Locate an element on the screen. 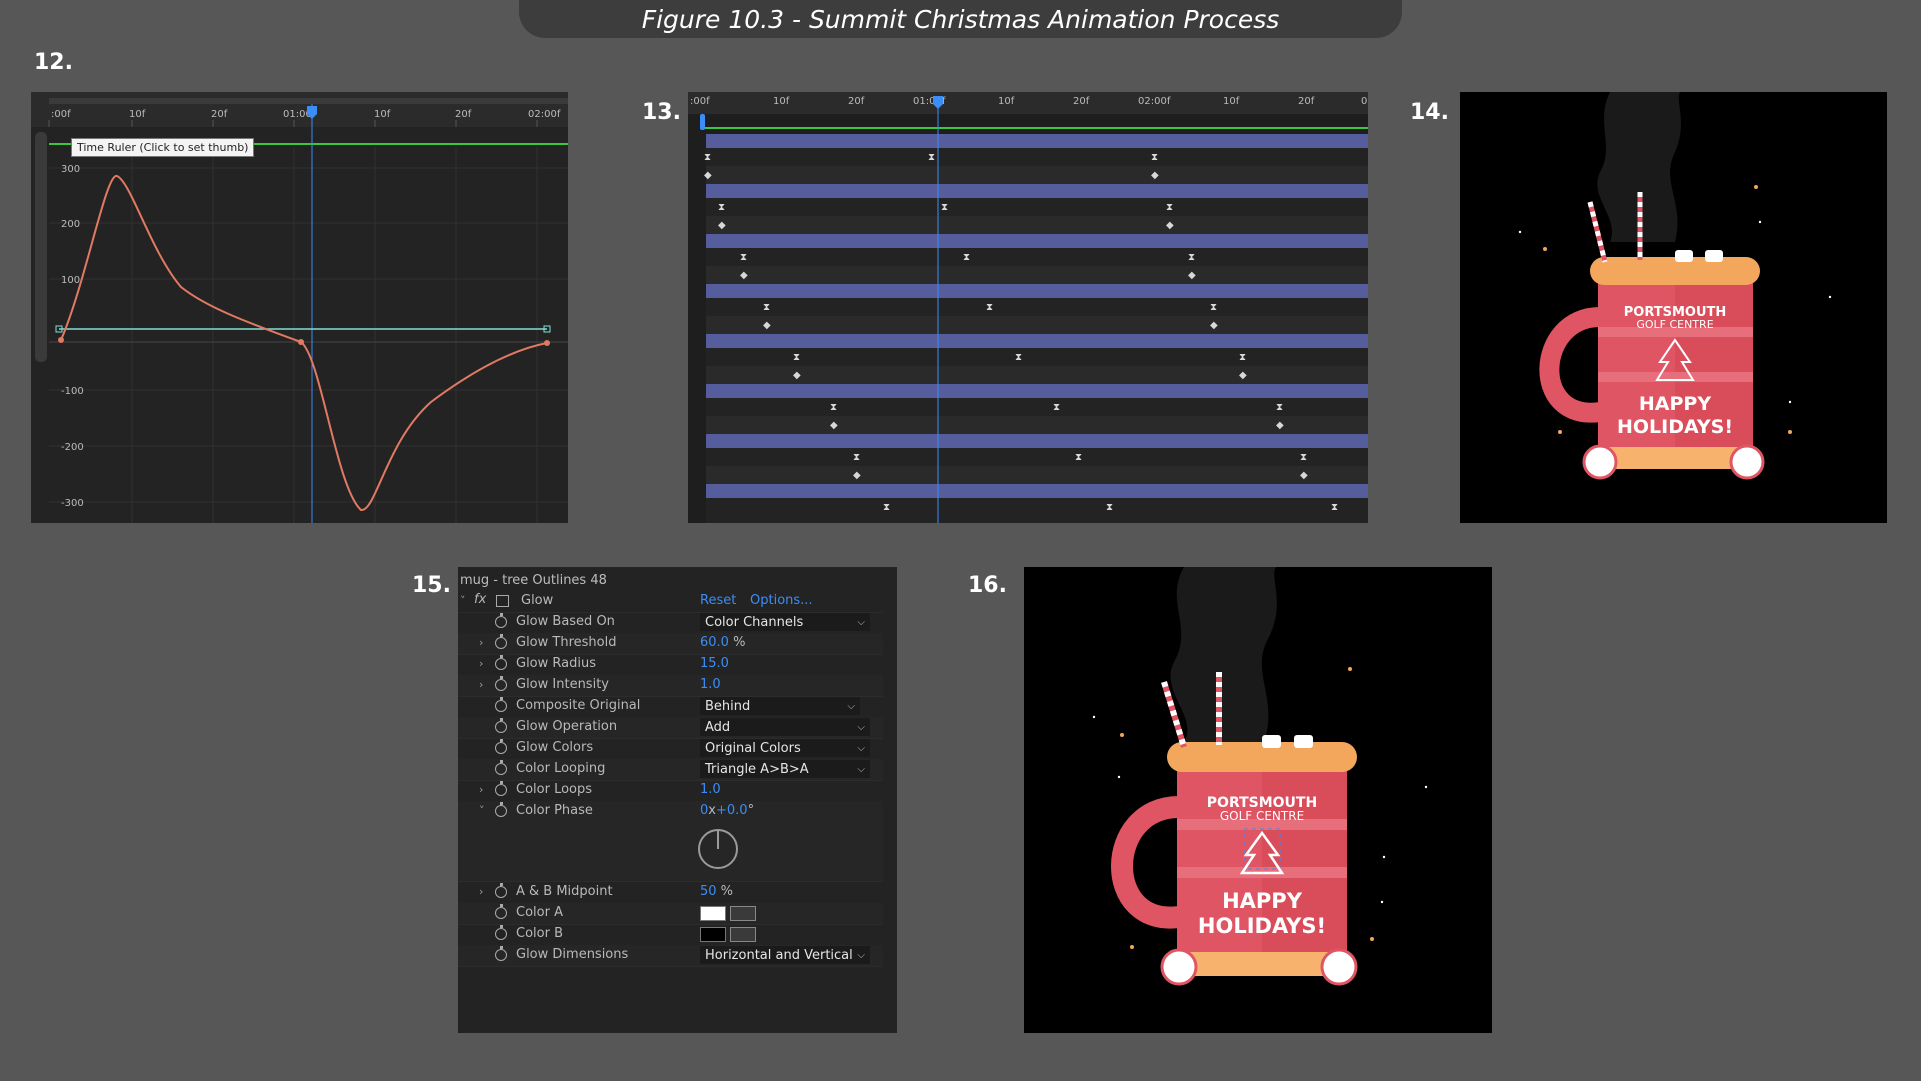  property-row-glow-colors: Glow Colors Original Colors ⌵ is located at coordinates (670, 749).